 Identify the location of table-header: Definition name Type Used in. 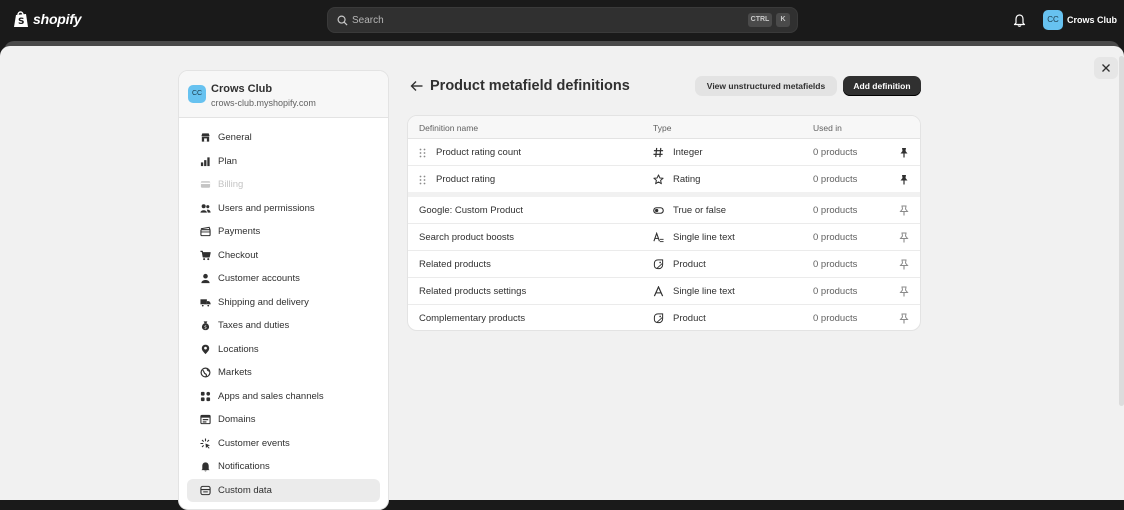
(664, 127).